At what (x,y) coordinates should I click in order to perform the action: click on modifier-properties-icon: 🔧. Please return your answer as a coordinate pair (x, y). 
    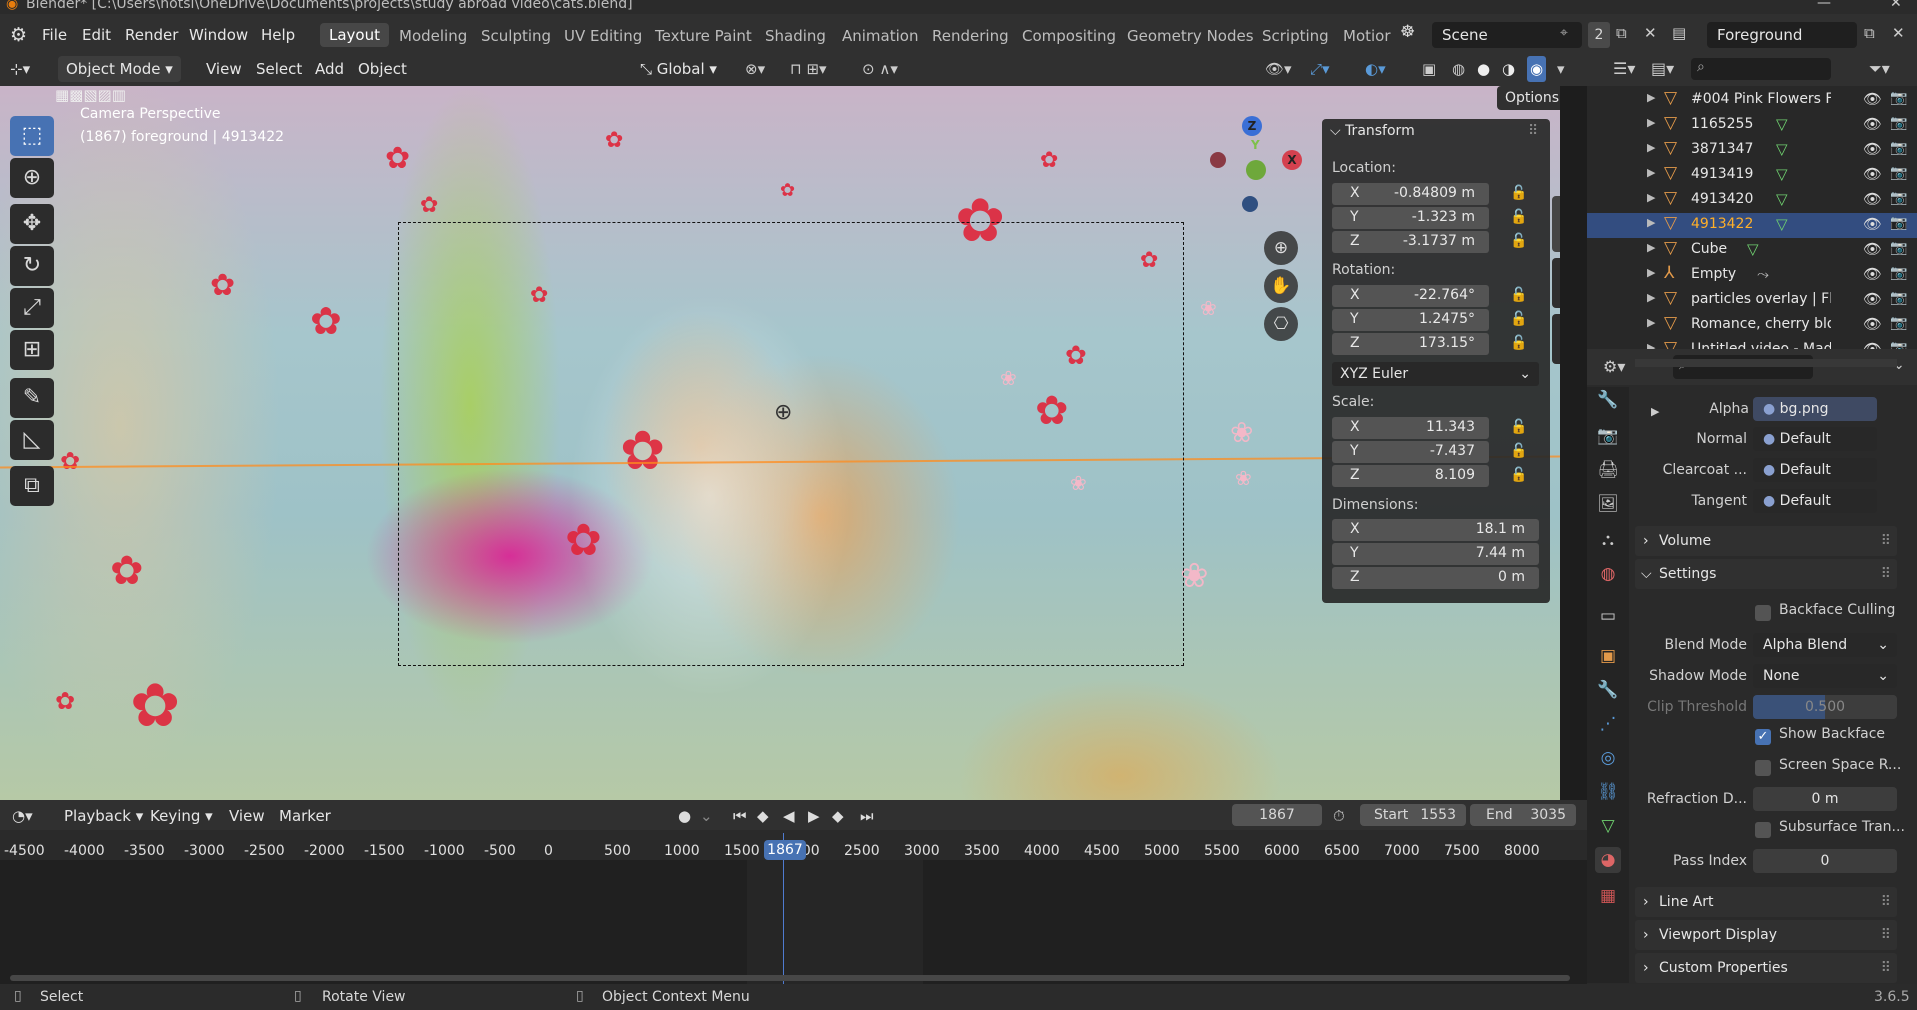
    Looking at the image, I should click on (1608, 690).